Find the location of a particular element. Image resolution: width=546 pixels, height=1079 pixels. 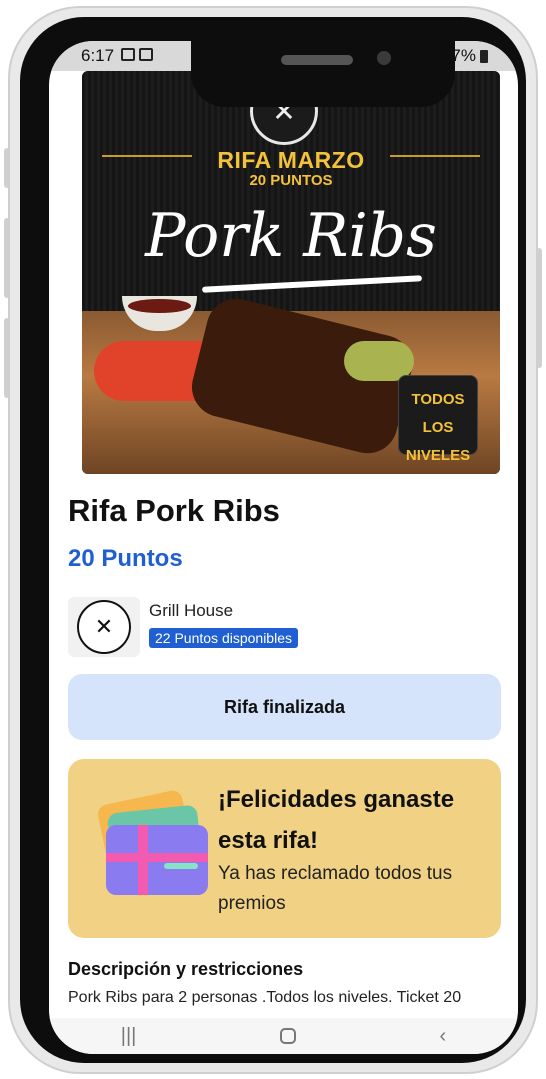

winner-title: ¡Felicidades ganaste esta rifa! is located at coordinates (336, 820).